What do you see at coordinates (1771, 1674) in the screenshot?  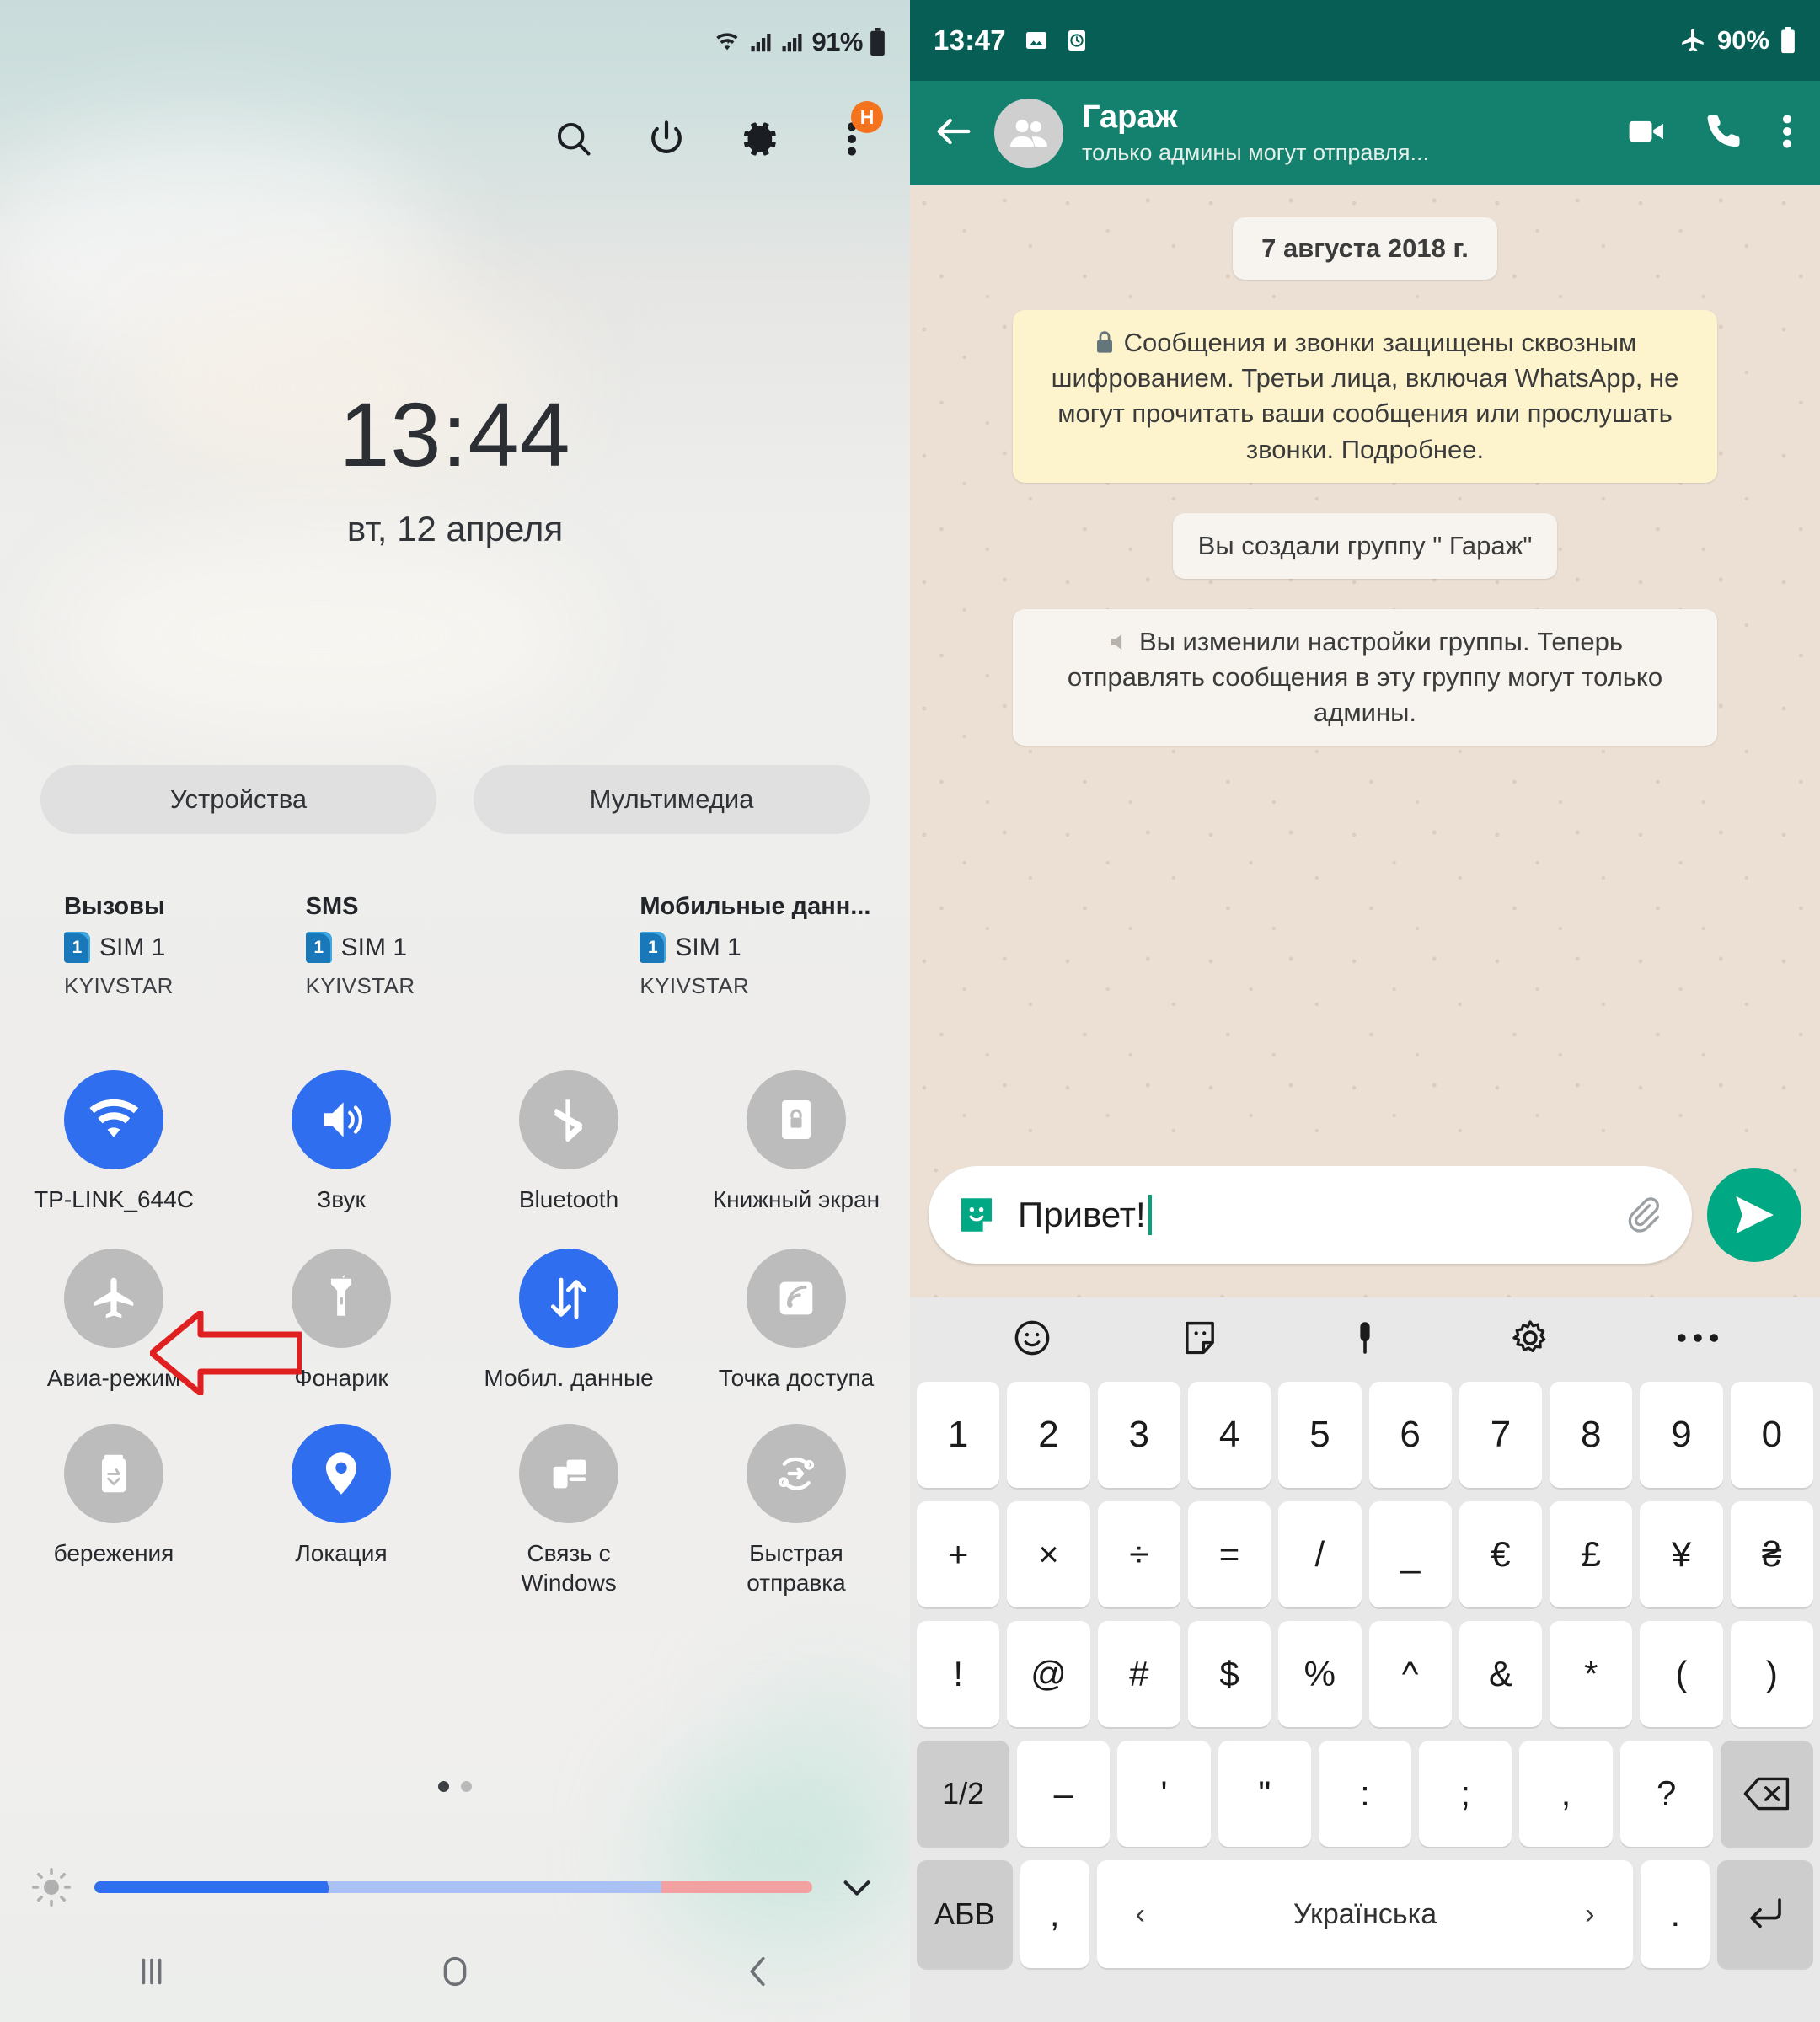 I see `key-paren-close: )` at bounding box center [1771, 1674].